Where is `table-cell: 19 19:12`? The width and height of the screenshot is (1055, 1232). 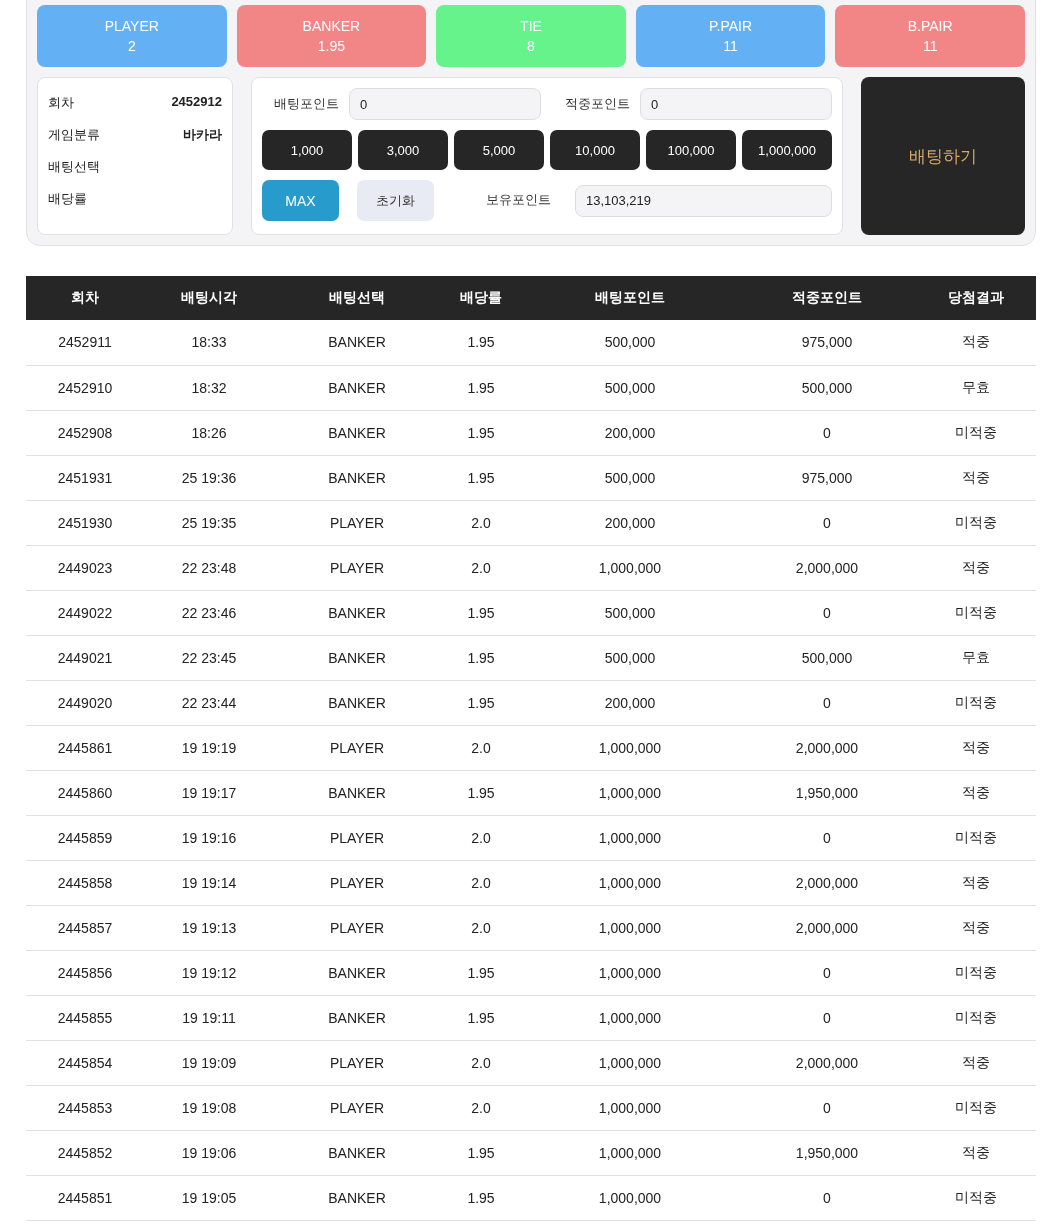 table-cell: 19 19:12 is located at coordinates (209, 972).